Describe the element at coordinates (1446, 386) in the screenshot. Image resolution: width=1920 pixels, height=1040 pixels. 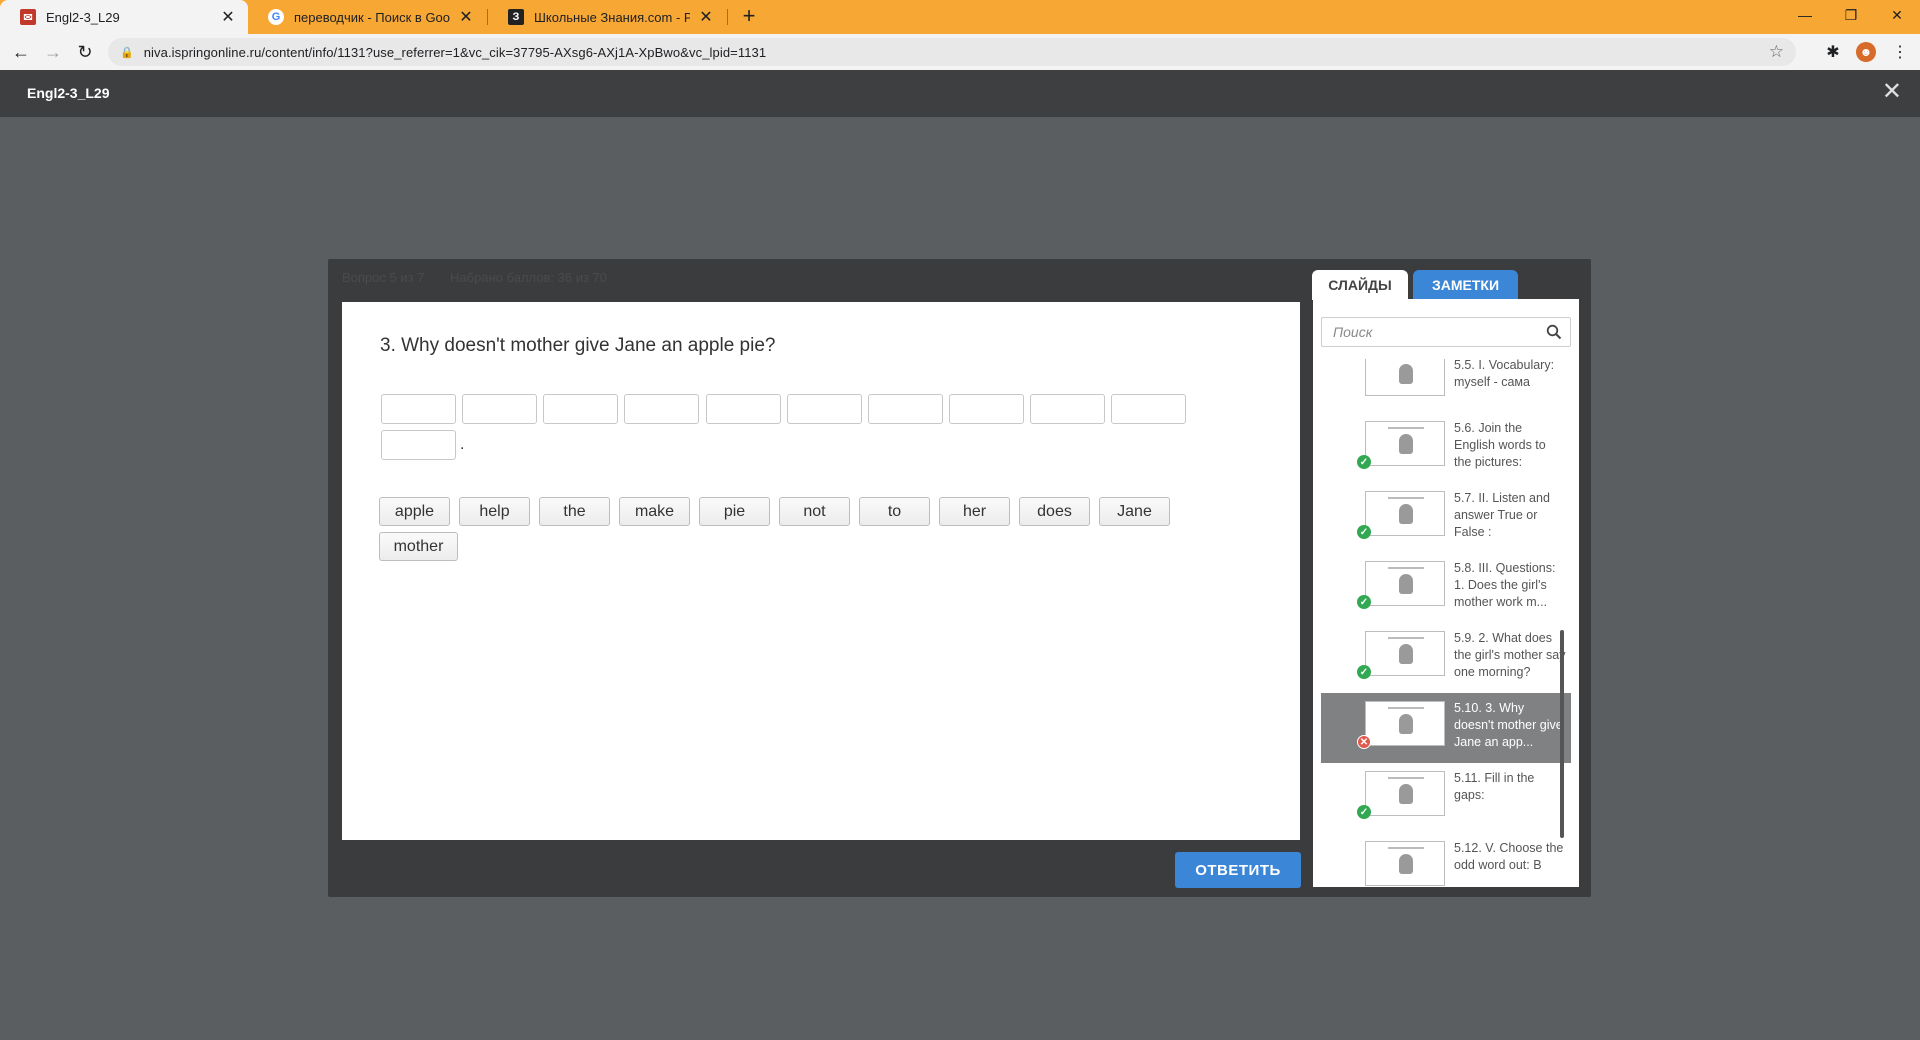
I see `slide-item: 5.5. I. Vocabulary: myself - сама` at that location.